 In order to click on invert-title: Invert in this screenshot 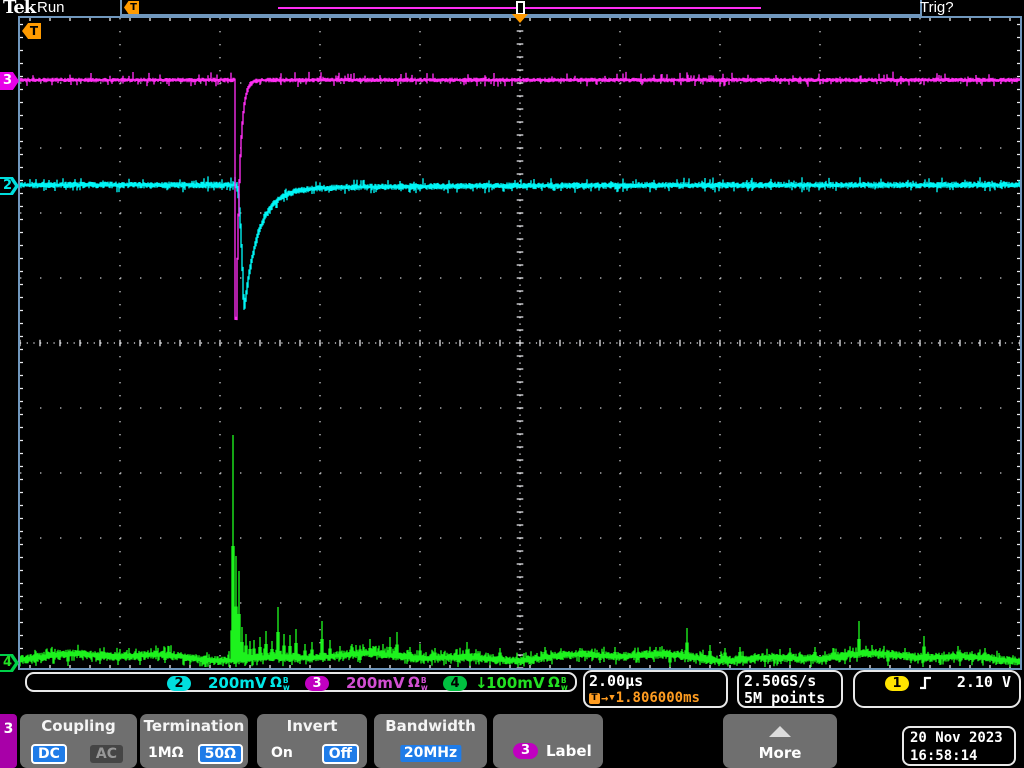, I will do `click(312, 726)`.